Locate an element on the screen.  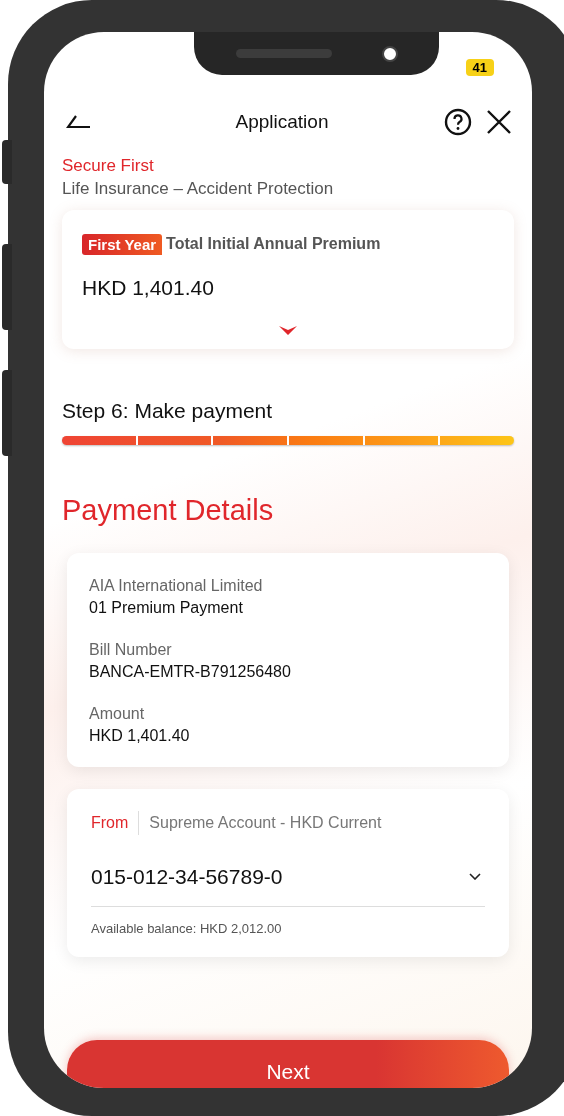
battery-indicator: 41 is located at coordinates (479, 67).